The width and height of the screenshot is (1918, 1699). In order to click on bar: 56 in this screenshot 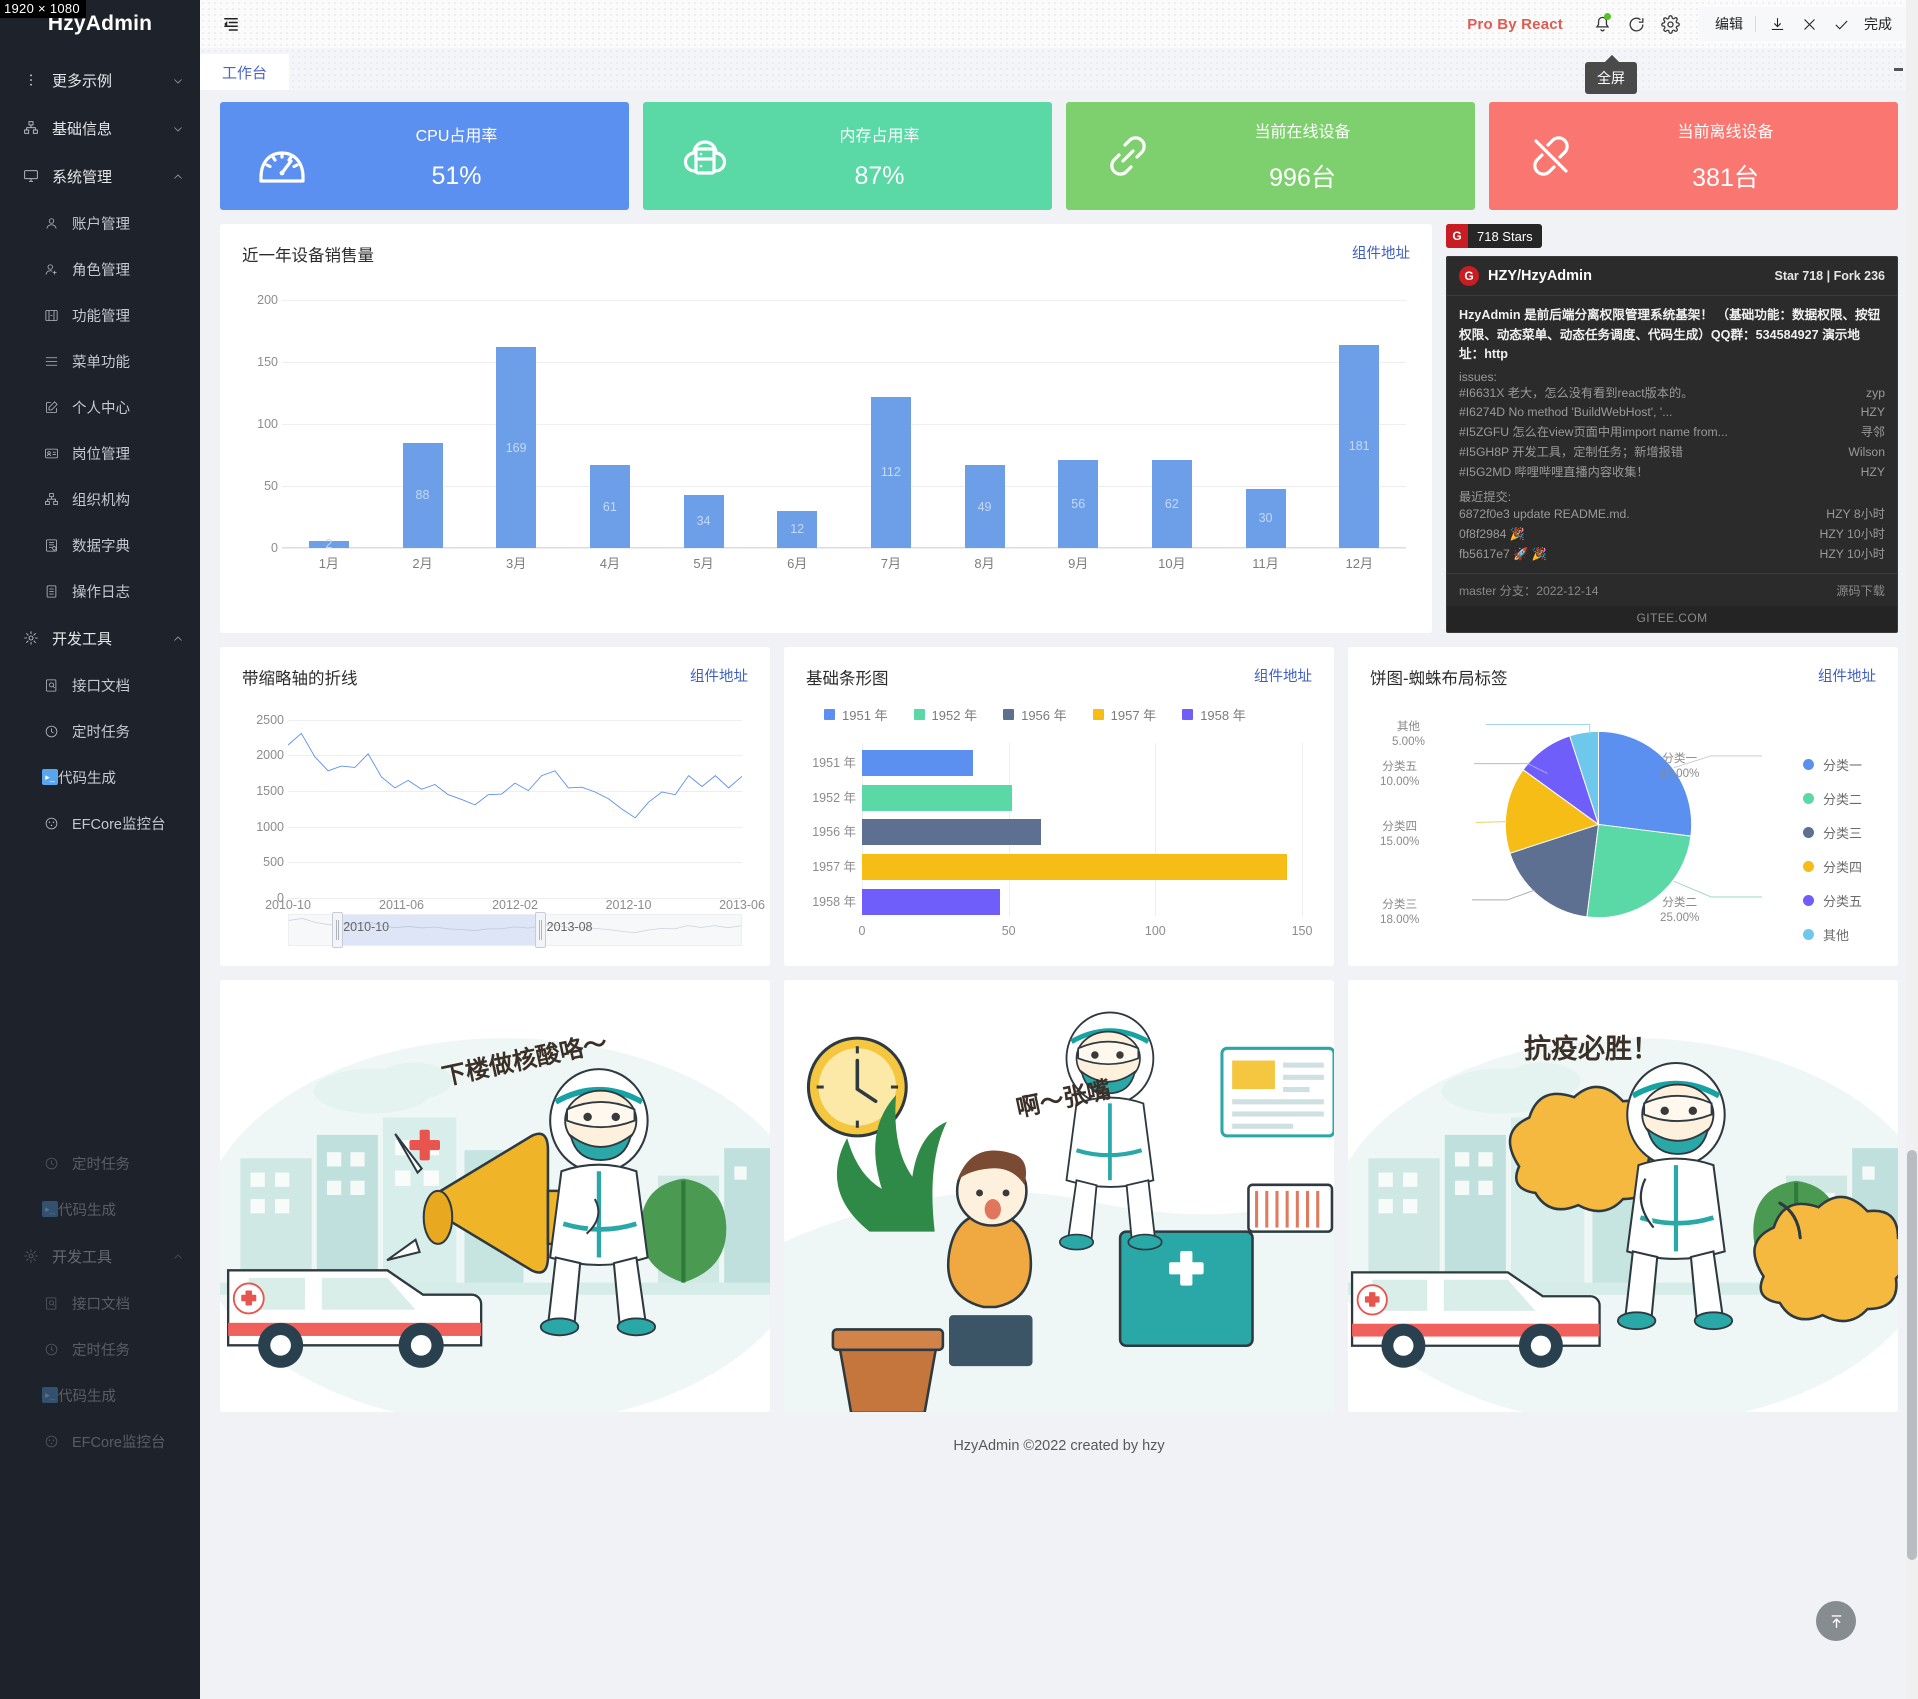, I will do `click(1078, 504)`.